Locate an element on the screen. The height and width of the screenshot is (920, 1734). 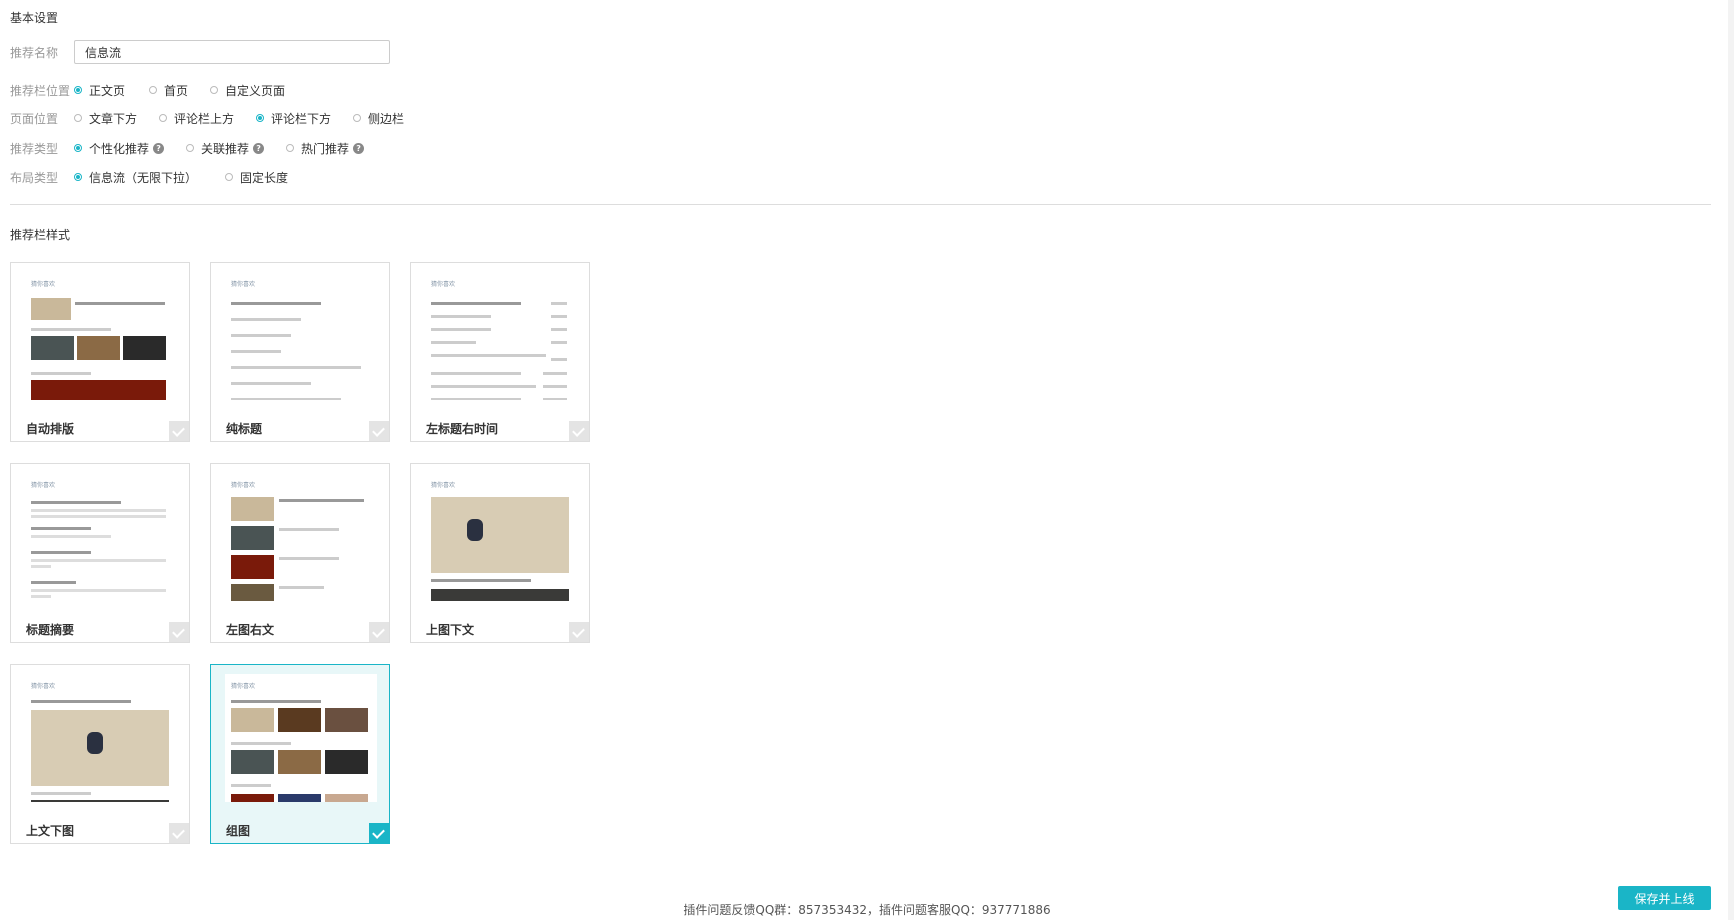
page-position-row: 页面位置 文章下方 评论栏上方 评论栏下方 侧边栏 is located at coordinates (218, 118).